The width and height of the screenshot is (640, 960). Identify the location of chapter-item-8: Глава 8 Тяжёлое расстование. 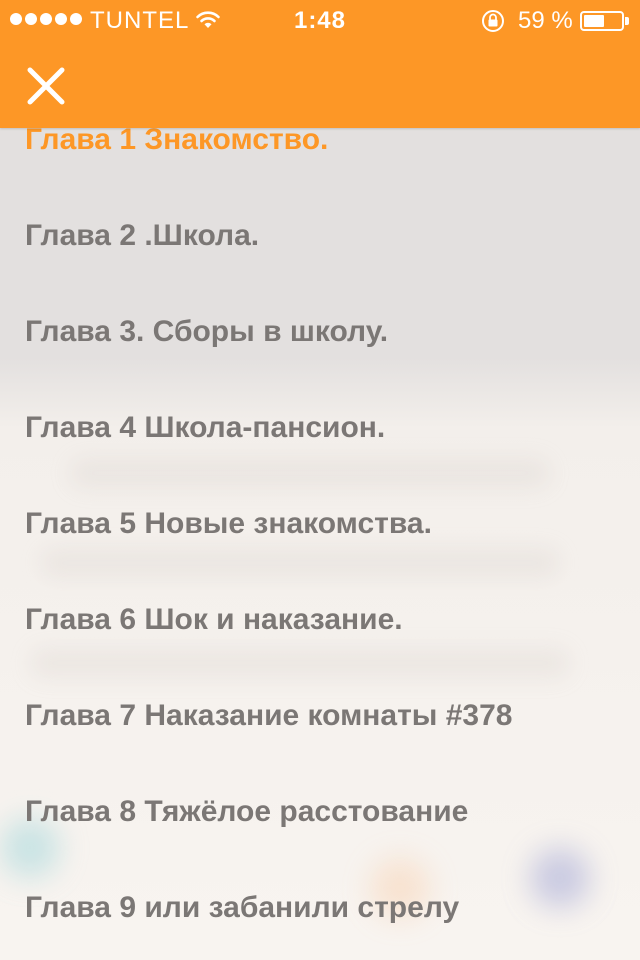
(320, 812).